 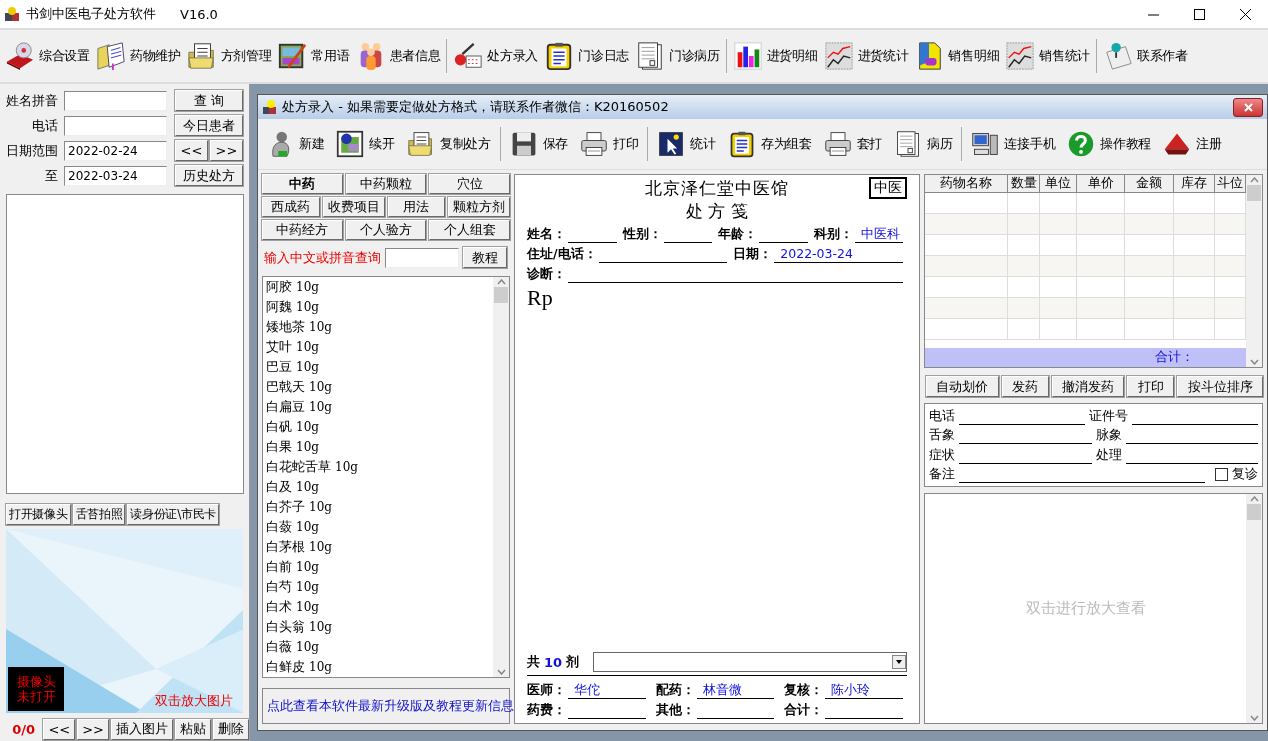 I want to click on column-header: 单价, so click(x=1101, y=184).